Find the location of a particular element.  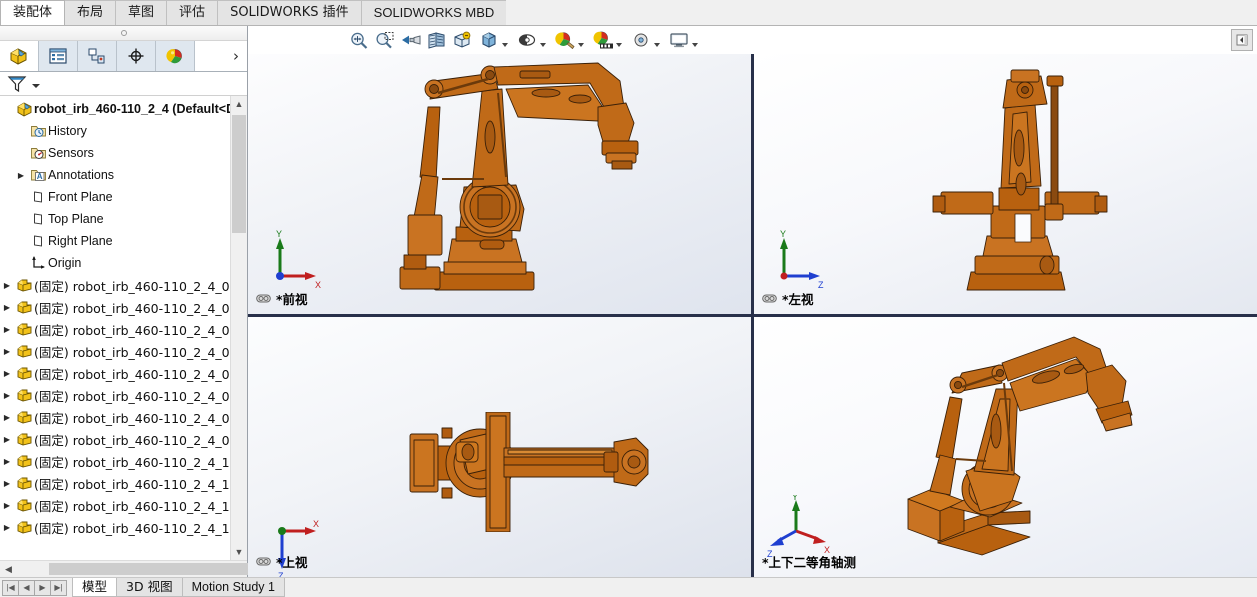

display-manager-tab is located at coordinates (175, 56).